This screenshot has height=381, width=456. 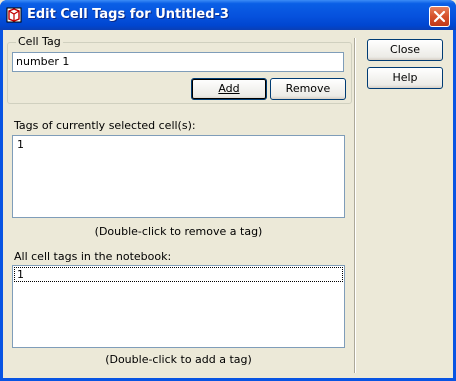 I want to click on close-icon, so click(x=439, y=16).